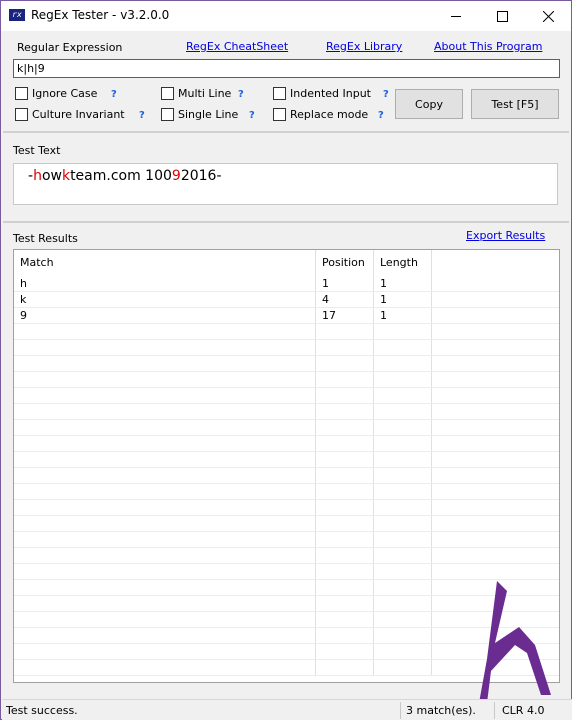 The height and width of the screenshot is (720, 572). Describe the element at coordinates (237, 46) in the screenshot. I see `cheatsheet-link: RegEx CheatSheet` at that location.